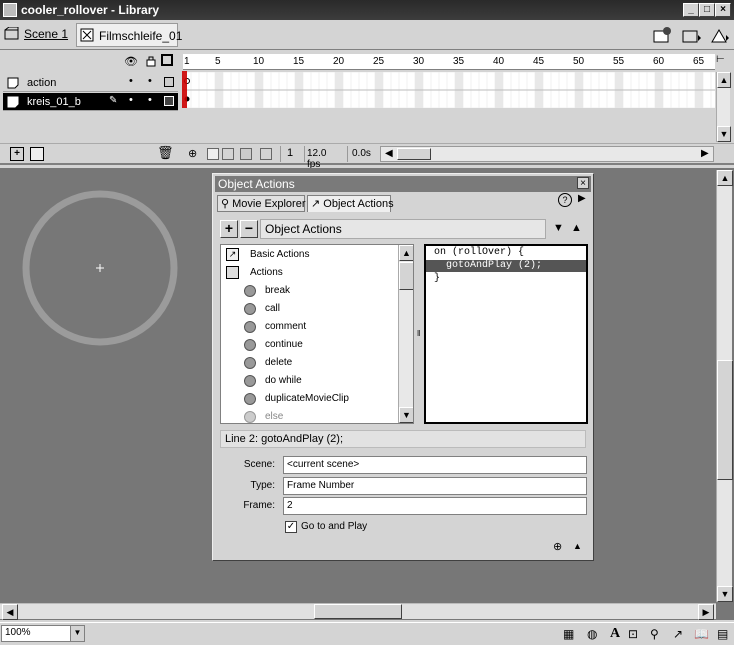 Image resolution: width=734 pixels, height=645 pixels. Describe the element at coordinates (663, 35) in the screenshot. I see `edit-scene-icon` at that location.